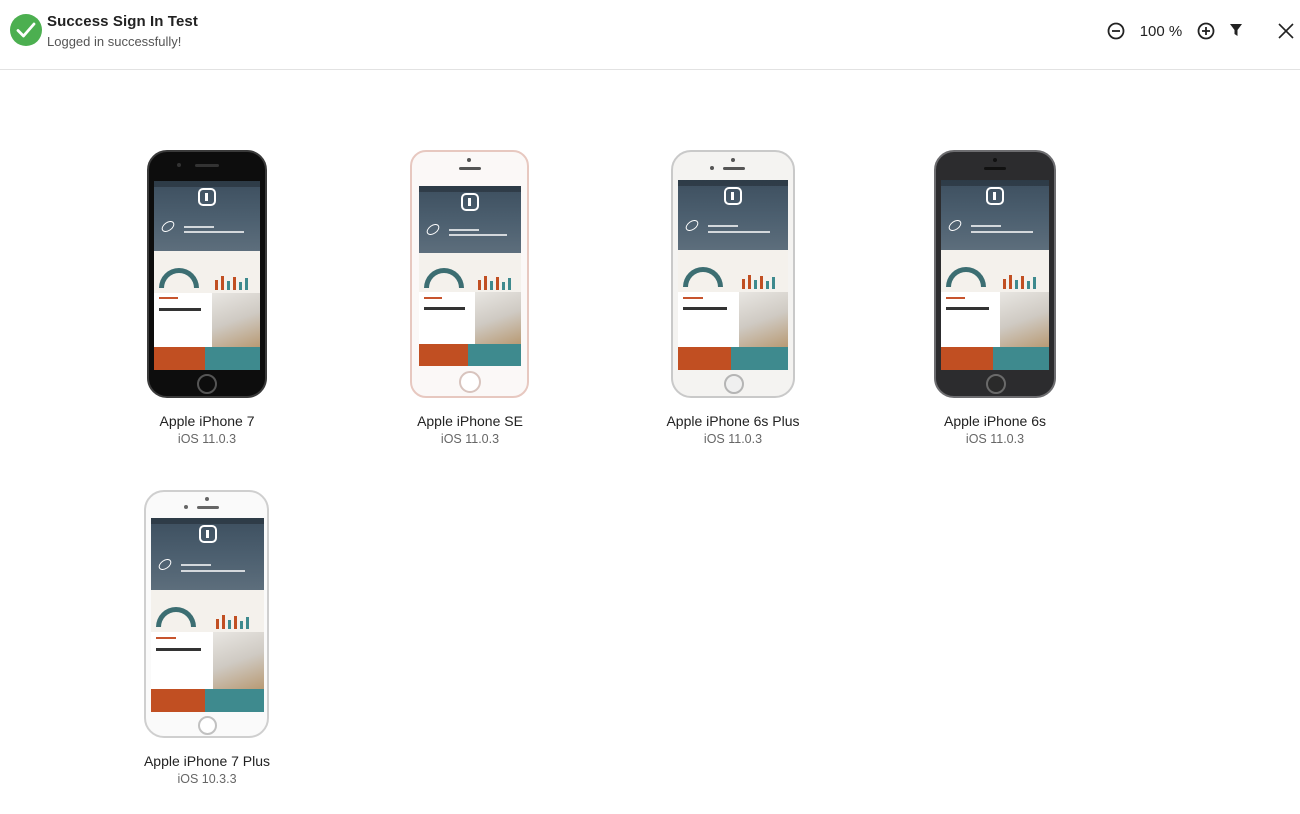 The height and width of the screenshot is (814, 1300). I want to click on filter-button, so click(1237, 31).